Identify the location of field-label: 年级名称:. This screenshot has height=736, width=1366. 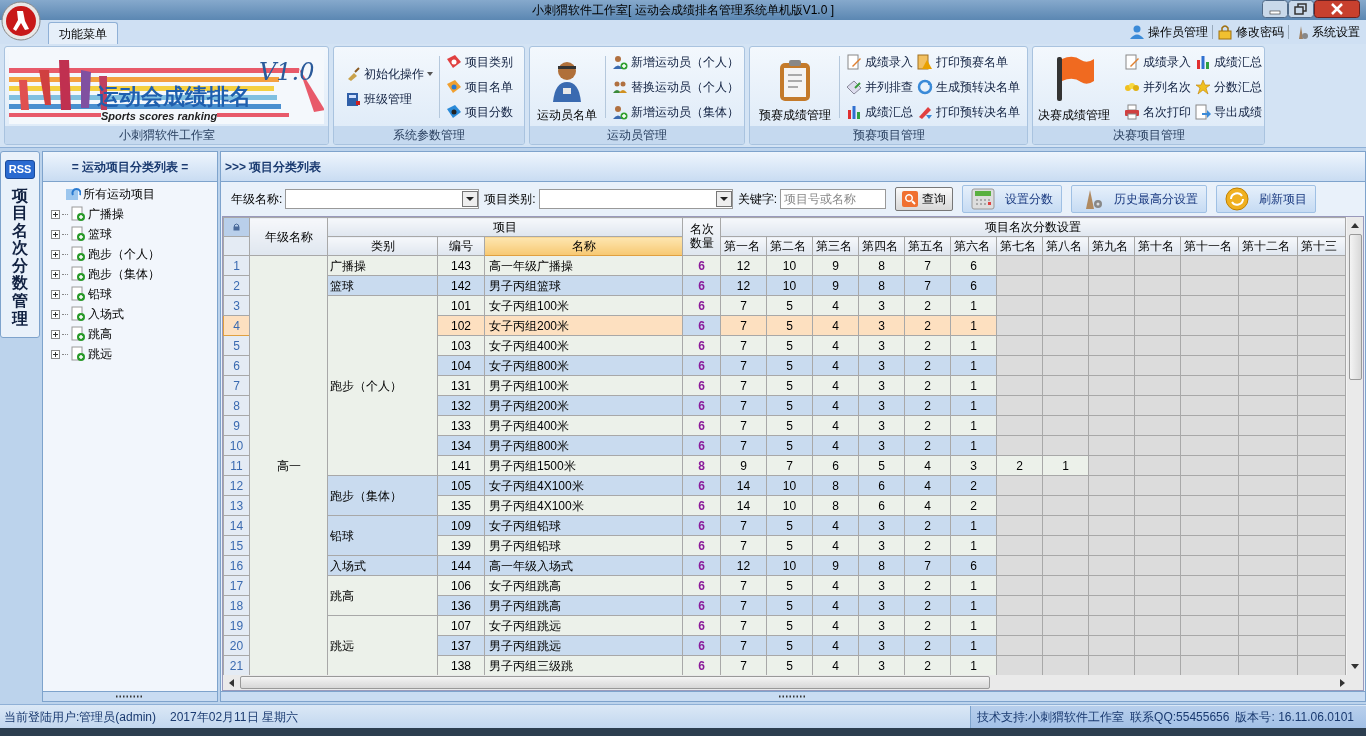
(257, 199).